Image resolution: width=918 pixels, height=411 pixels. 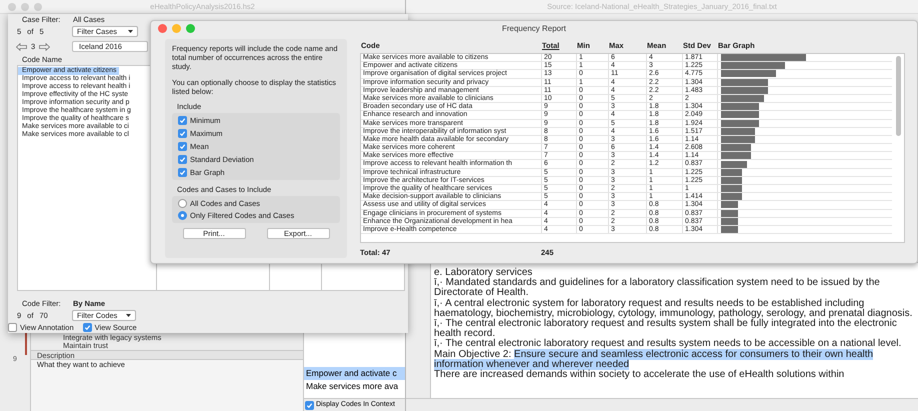 What do you see at coordinates (654, 360) in the screenshot?
I see `paragraph: Main Objective 2: Ensure secure and seamless electronic access for consumers to their own health information whenever and wherever needed` at bounding box center [654, 360].